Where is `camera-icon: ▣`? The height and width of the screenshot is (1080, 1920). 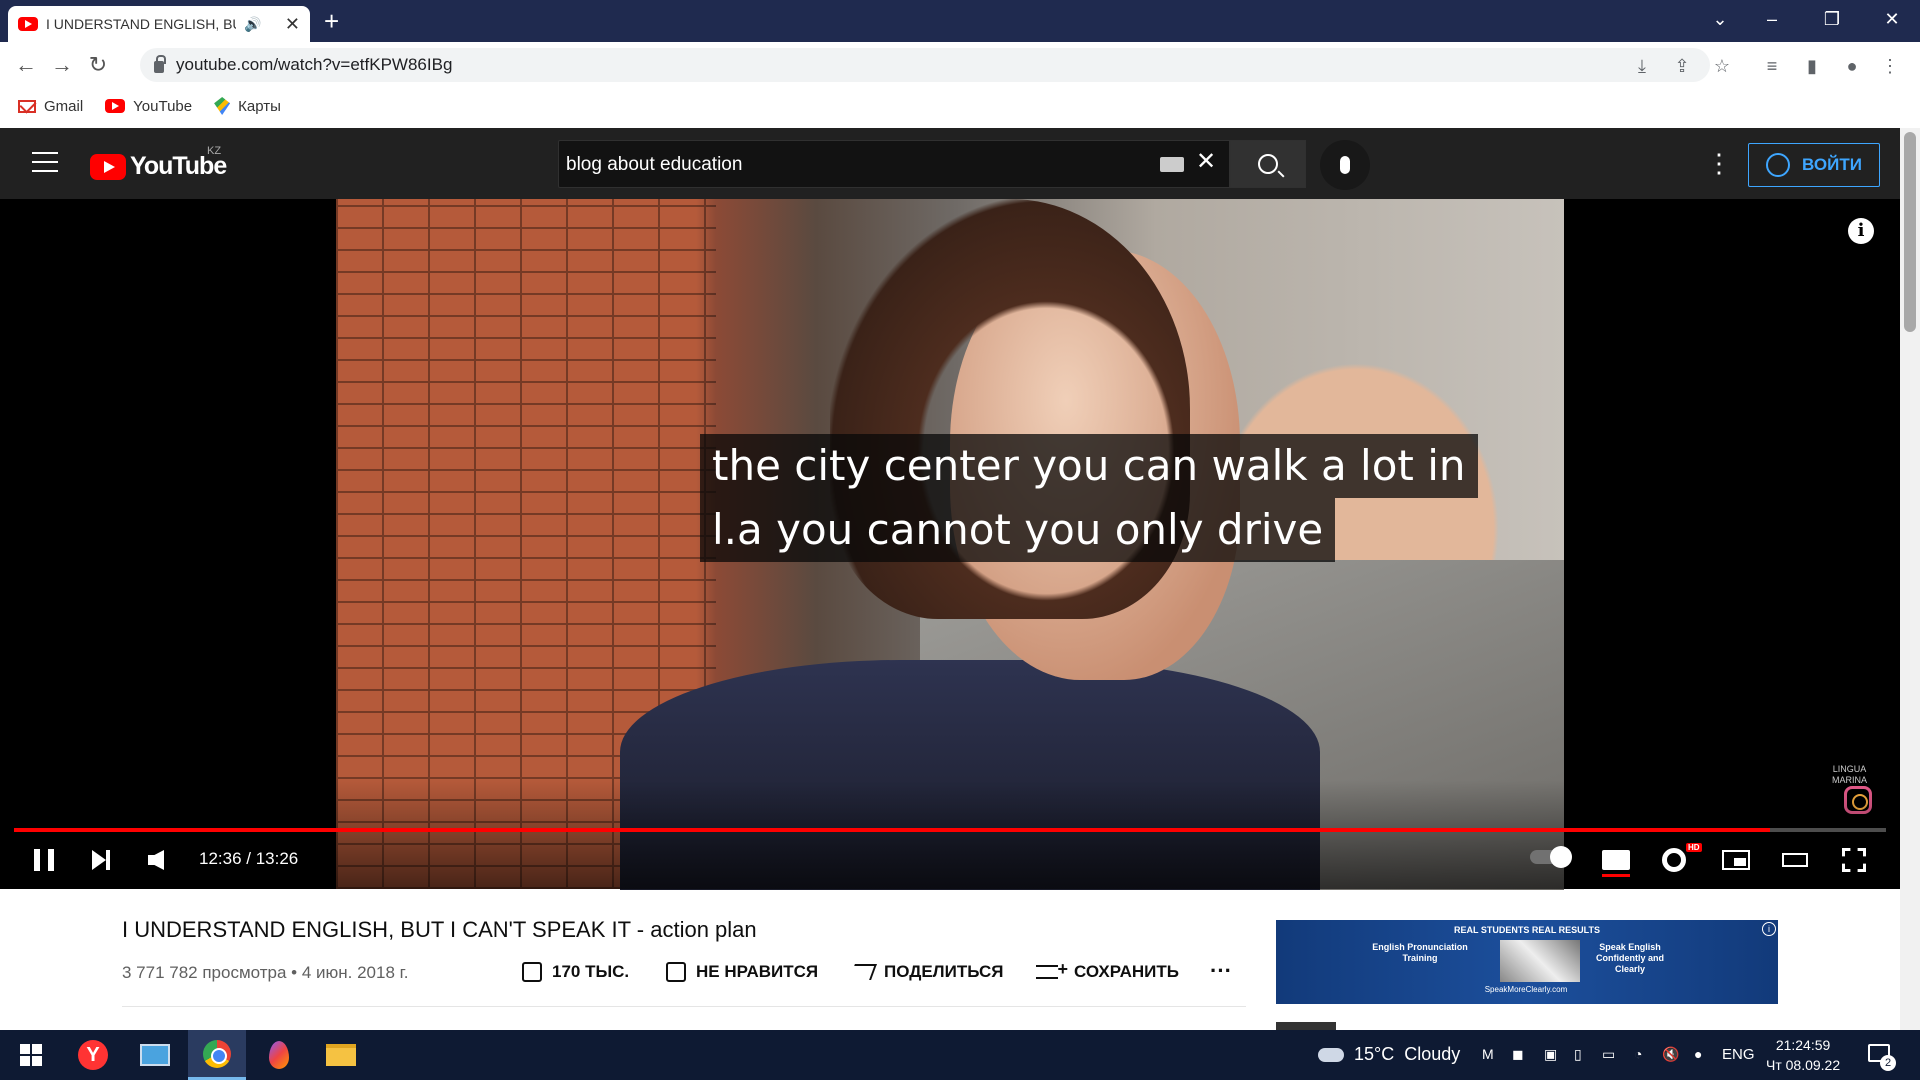
camera-icon: ▣ is located at coordinates (1550, 1054).